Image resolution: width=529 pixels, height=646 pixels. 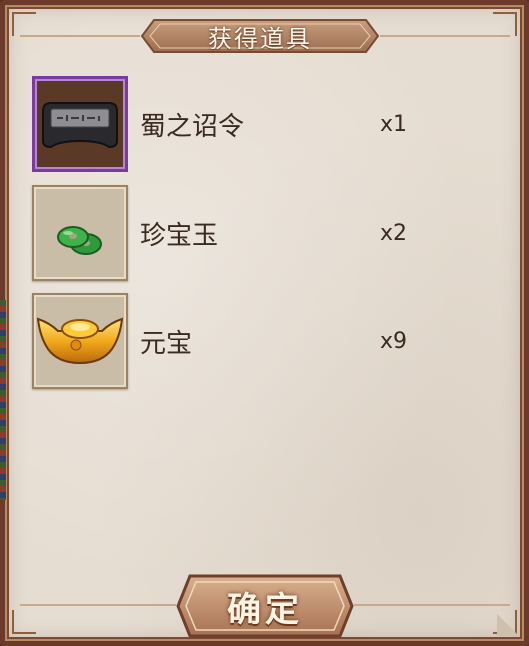 What do you see at coordinates (252, 233) in the screenshot?
I see `list-item: 珍宝玉 x2` at bounding box center [252, 233].